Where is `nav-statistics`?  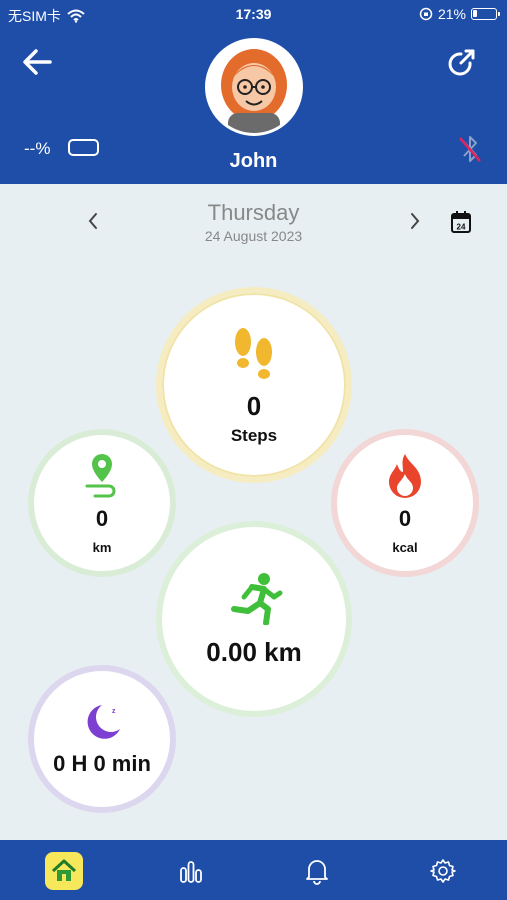 nav-statistics is located at coordinates (191, 871).